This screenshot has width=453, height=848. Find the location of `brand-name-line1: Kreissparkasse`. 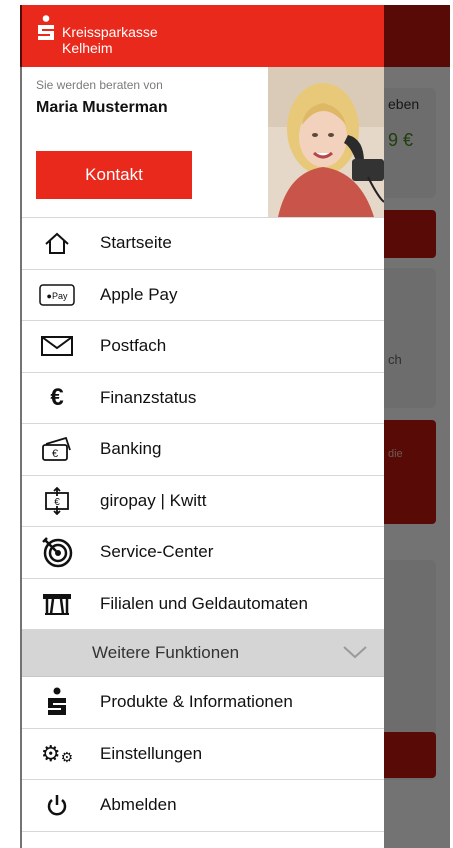

brand-name-line1: Kreissparkasse is located at coordinates (110, 32).